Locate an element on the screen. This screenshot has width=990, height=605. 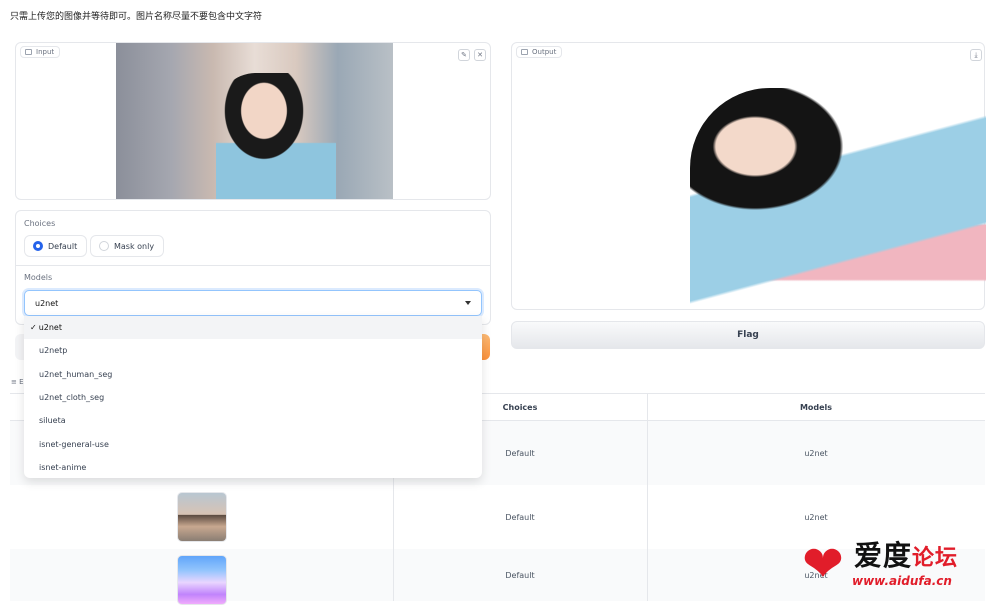
heart-icon: ❤ is located at coordinates (823, 564).